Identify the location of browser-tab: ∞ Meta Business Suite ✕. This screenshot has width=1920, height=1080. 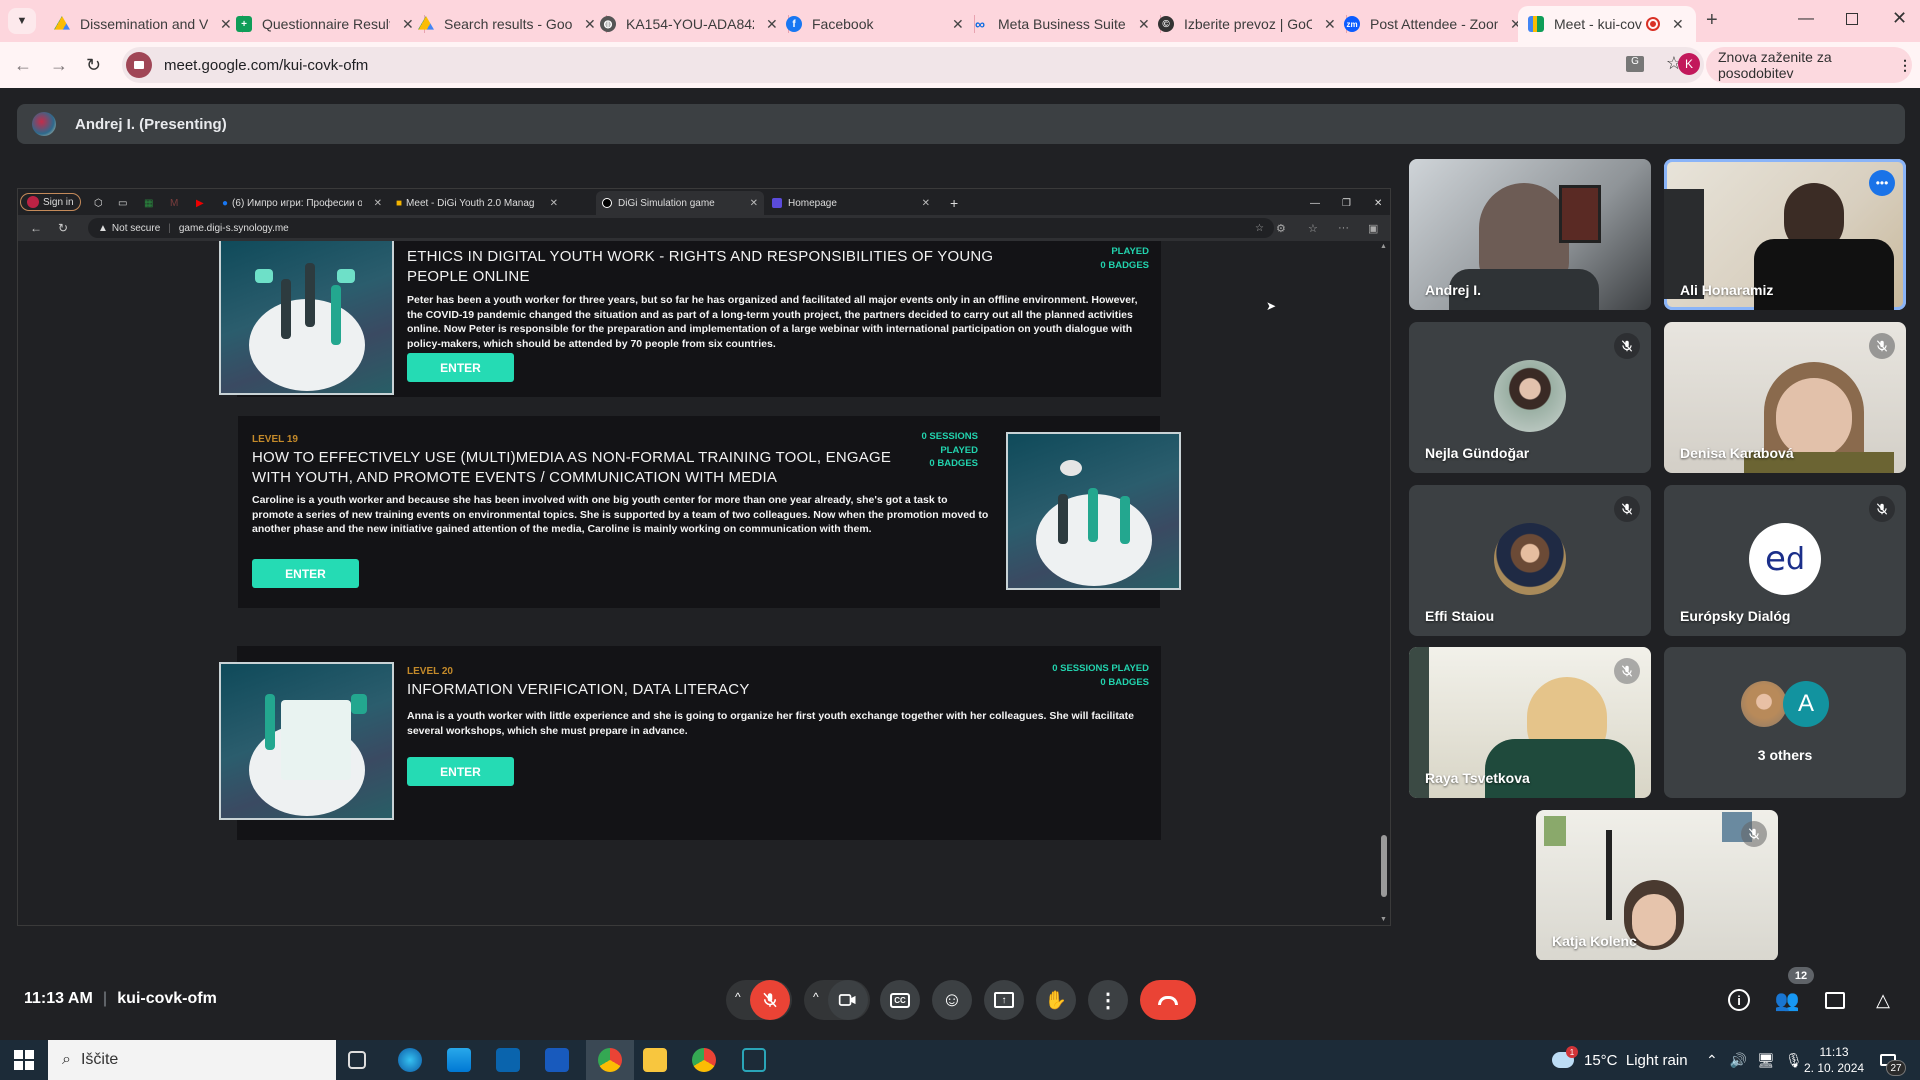
(1061, 24).